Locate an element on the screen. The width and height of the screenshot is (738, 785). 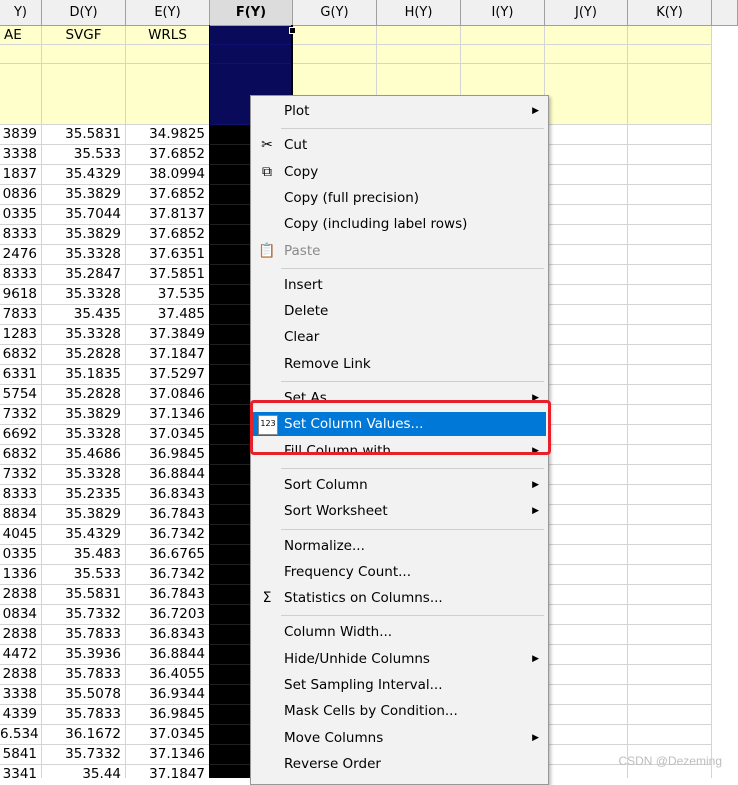
data-cell: 6832 is located at coordinates (21, 455).